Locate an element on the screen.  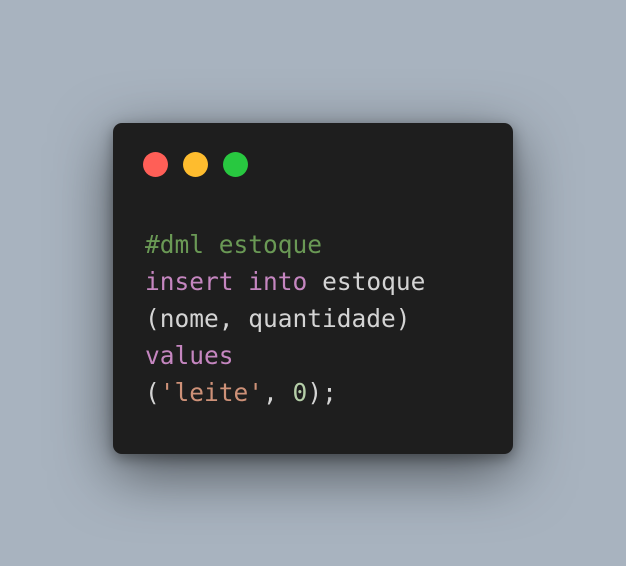
minimize-dot-icon is located at coordinates (195, 164).